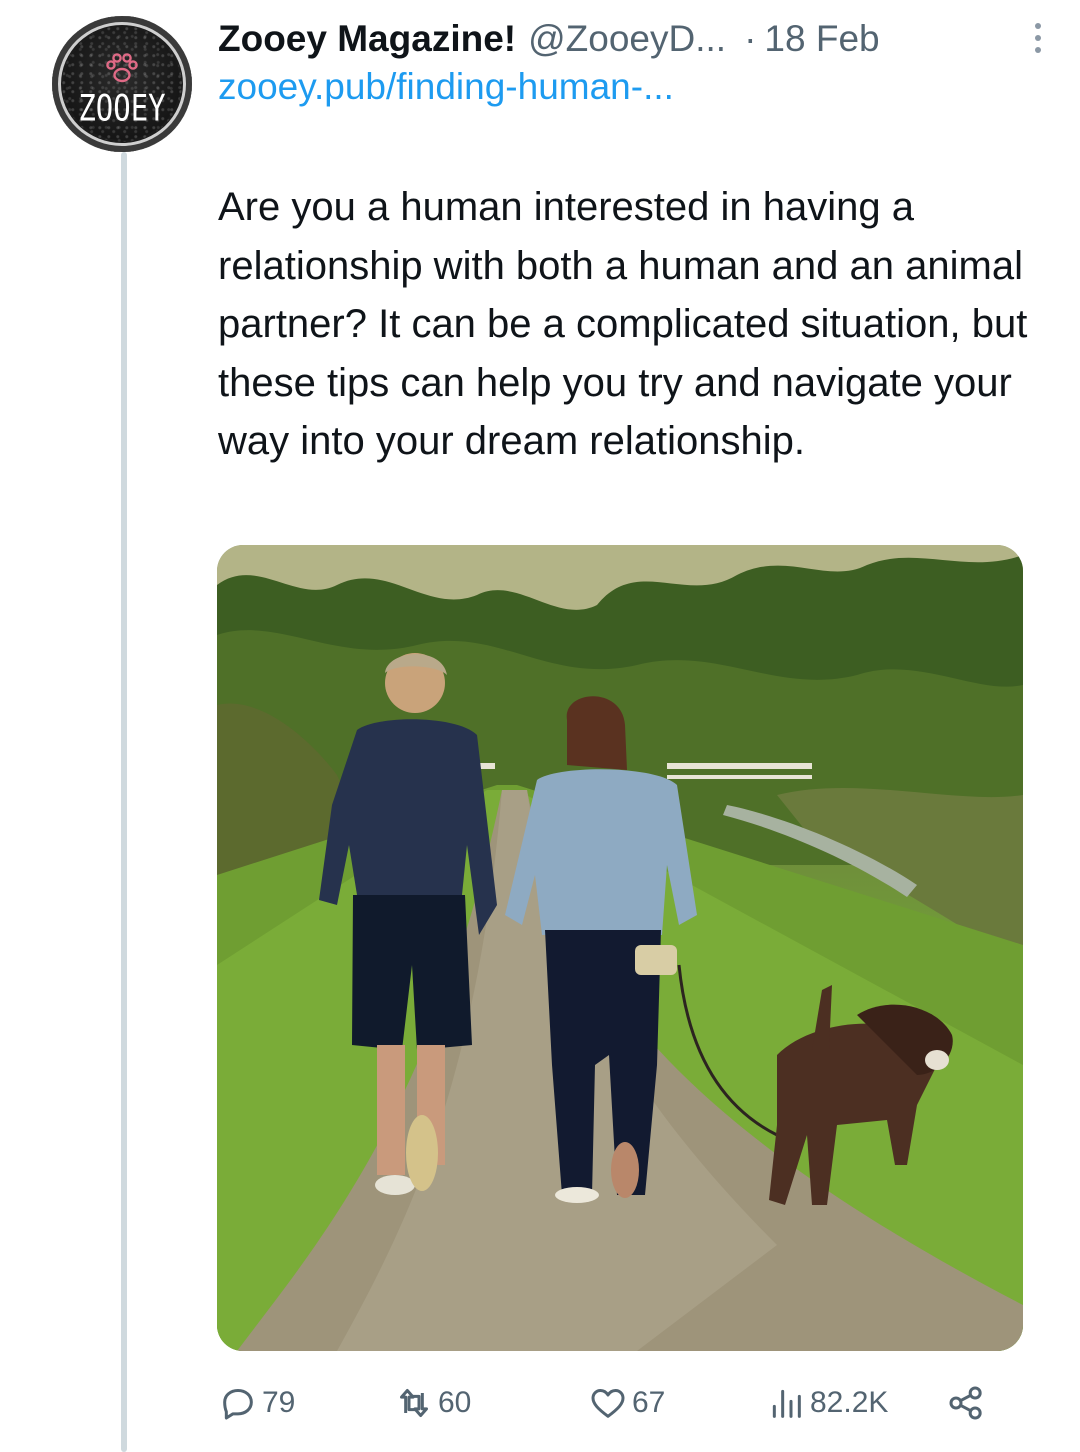  Describe the element at coordinates (256, 1403) in the screenshot. I see `reply-button: 79` at that location.